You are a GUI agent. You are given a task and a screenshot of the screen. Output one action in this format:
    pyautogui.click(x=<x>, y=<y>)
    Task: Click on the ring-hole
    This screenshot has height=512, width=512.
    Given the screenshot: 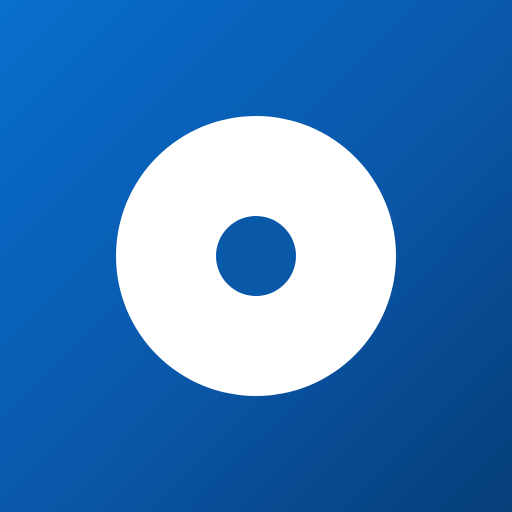 What is the action you would take?
    pyautogui.click(x=256, y=256)
    